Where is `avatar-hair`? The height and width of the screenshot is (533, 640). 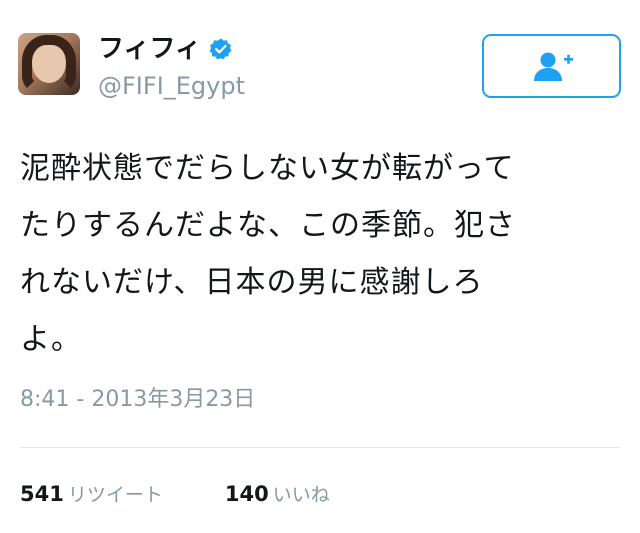
avatar-hair is located at coordinates (49, 64).